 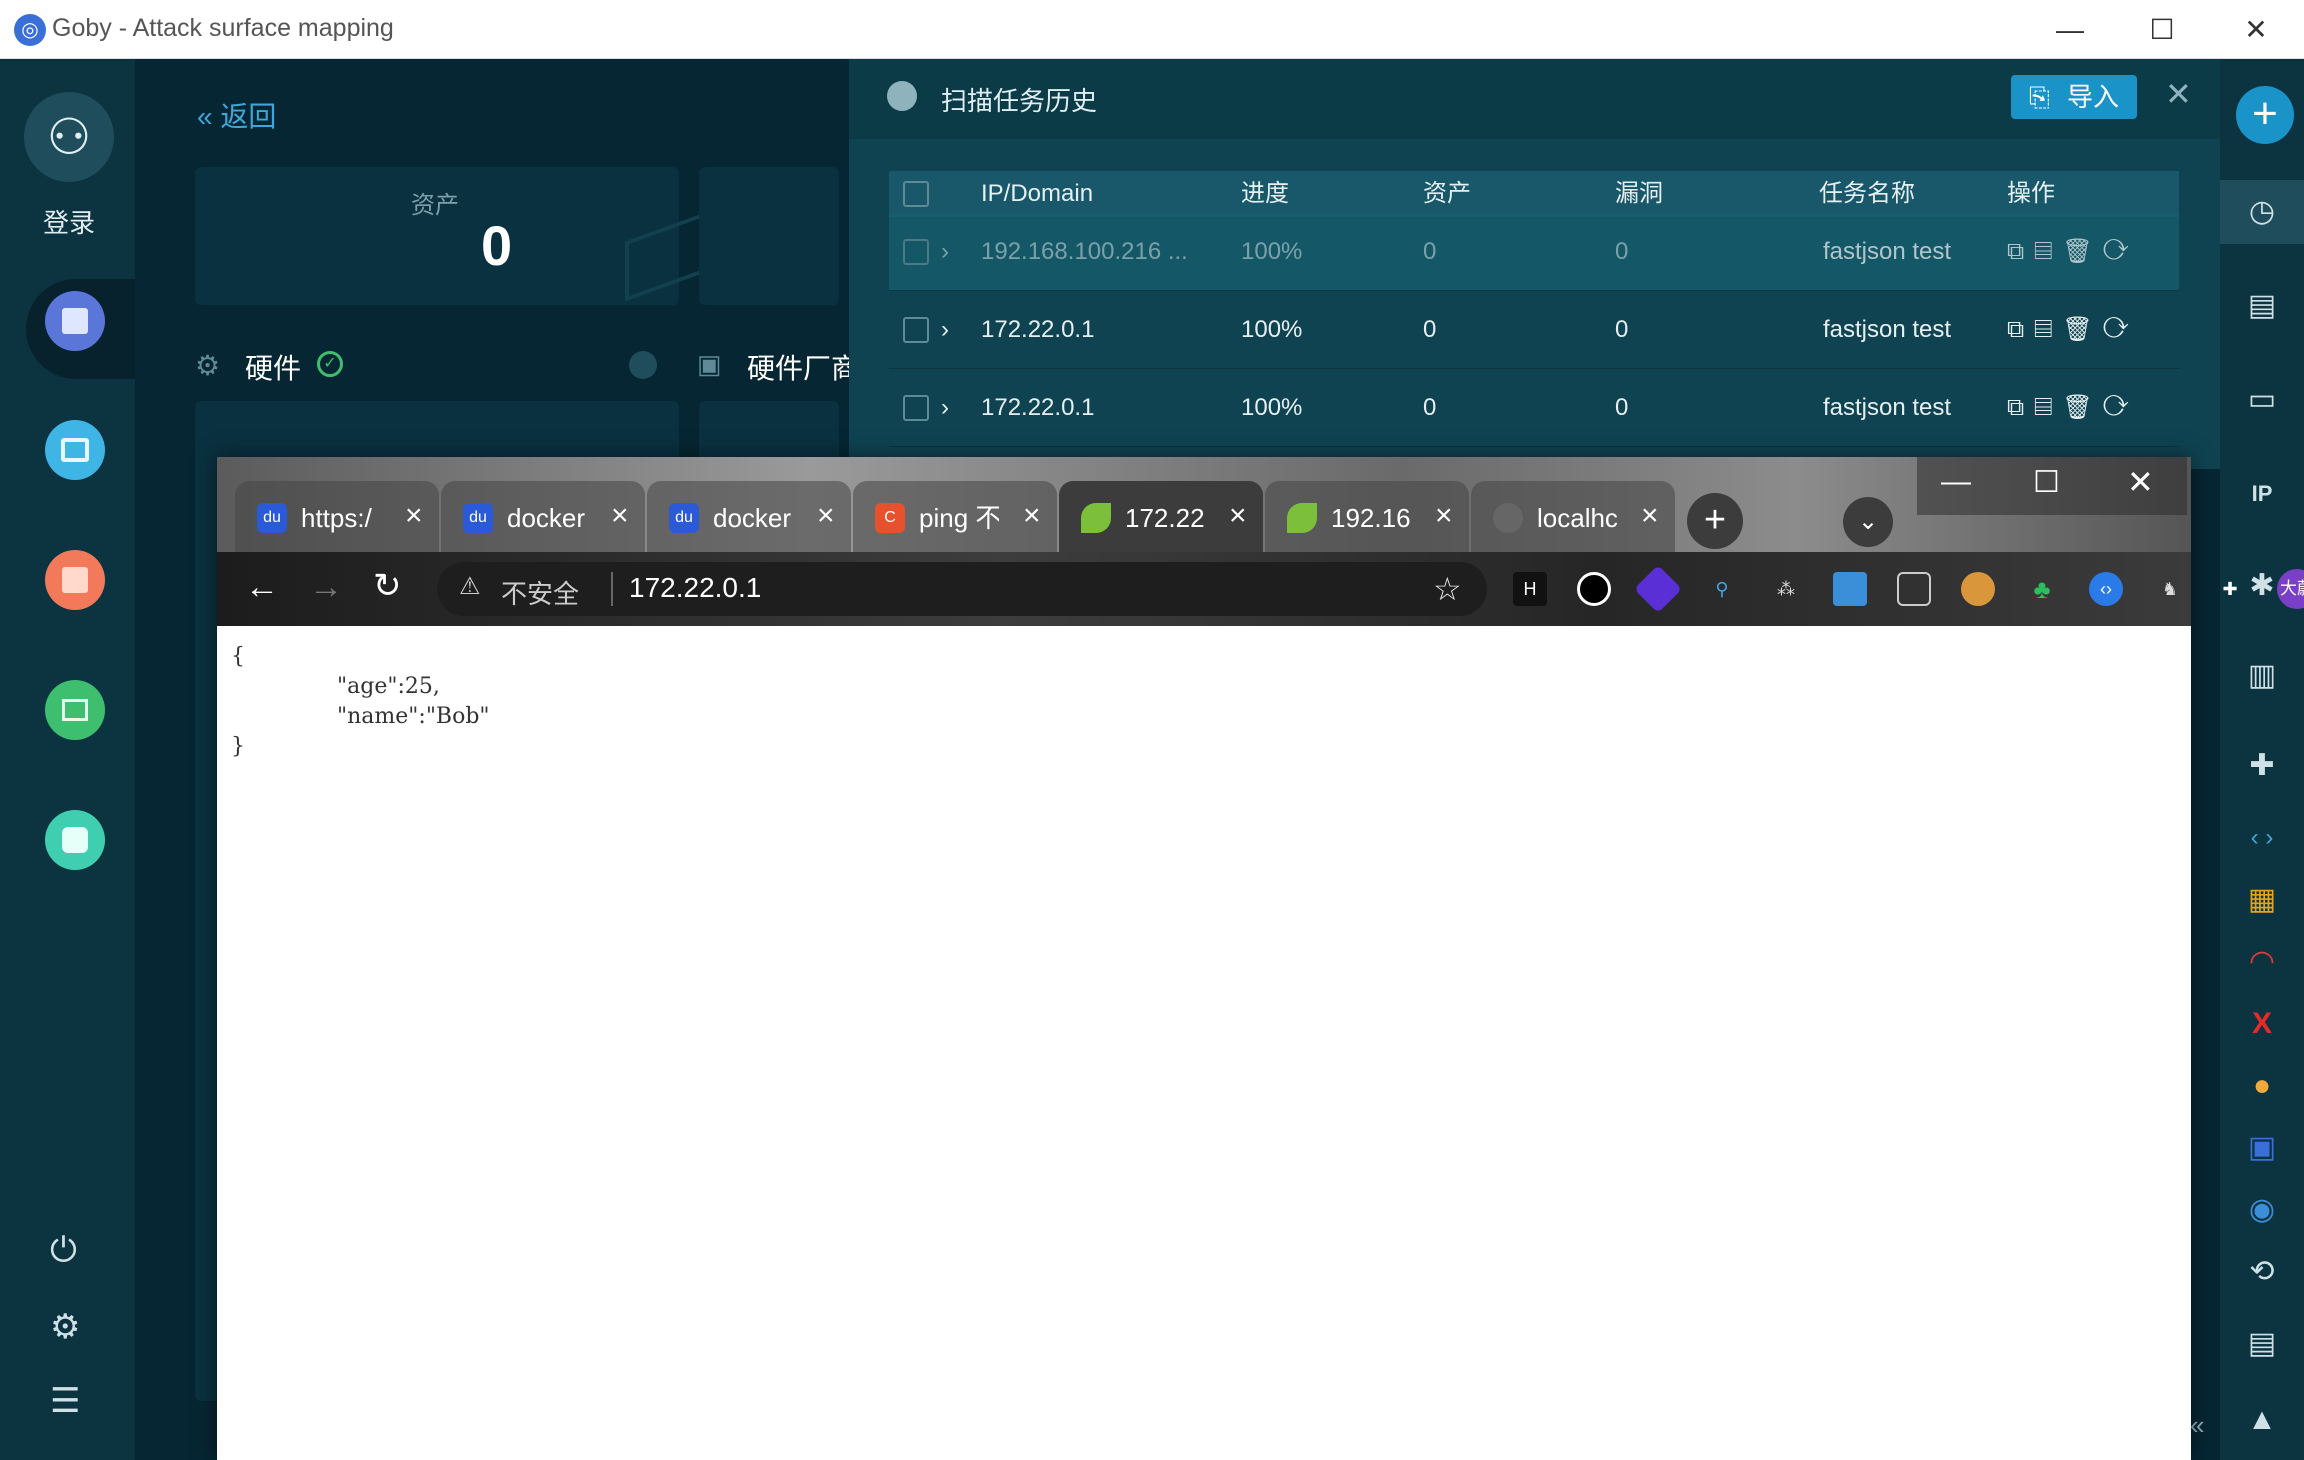 I want to click on user-avatar-icon: ⚇, so click(x=69, y=137).